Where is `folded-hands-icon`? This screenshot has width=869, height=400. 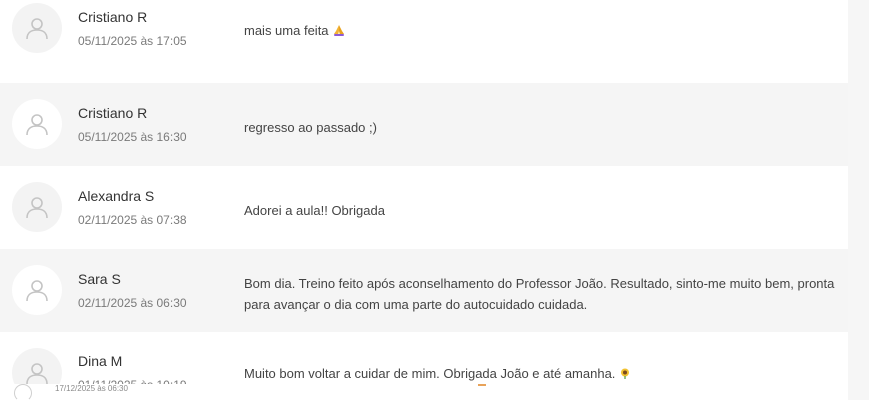 folded-hands-icon is located at coordinates (338, 30).